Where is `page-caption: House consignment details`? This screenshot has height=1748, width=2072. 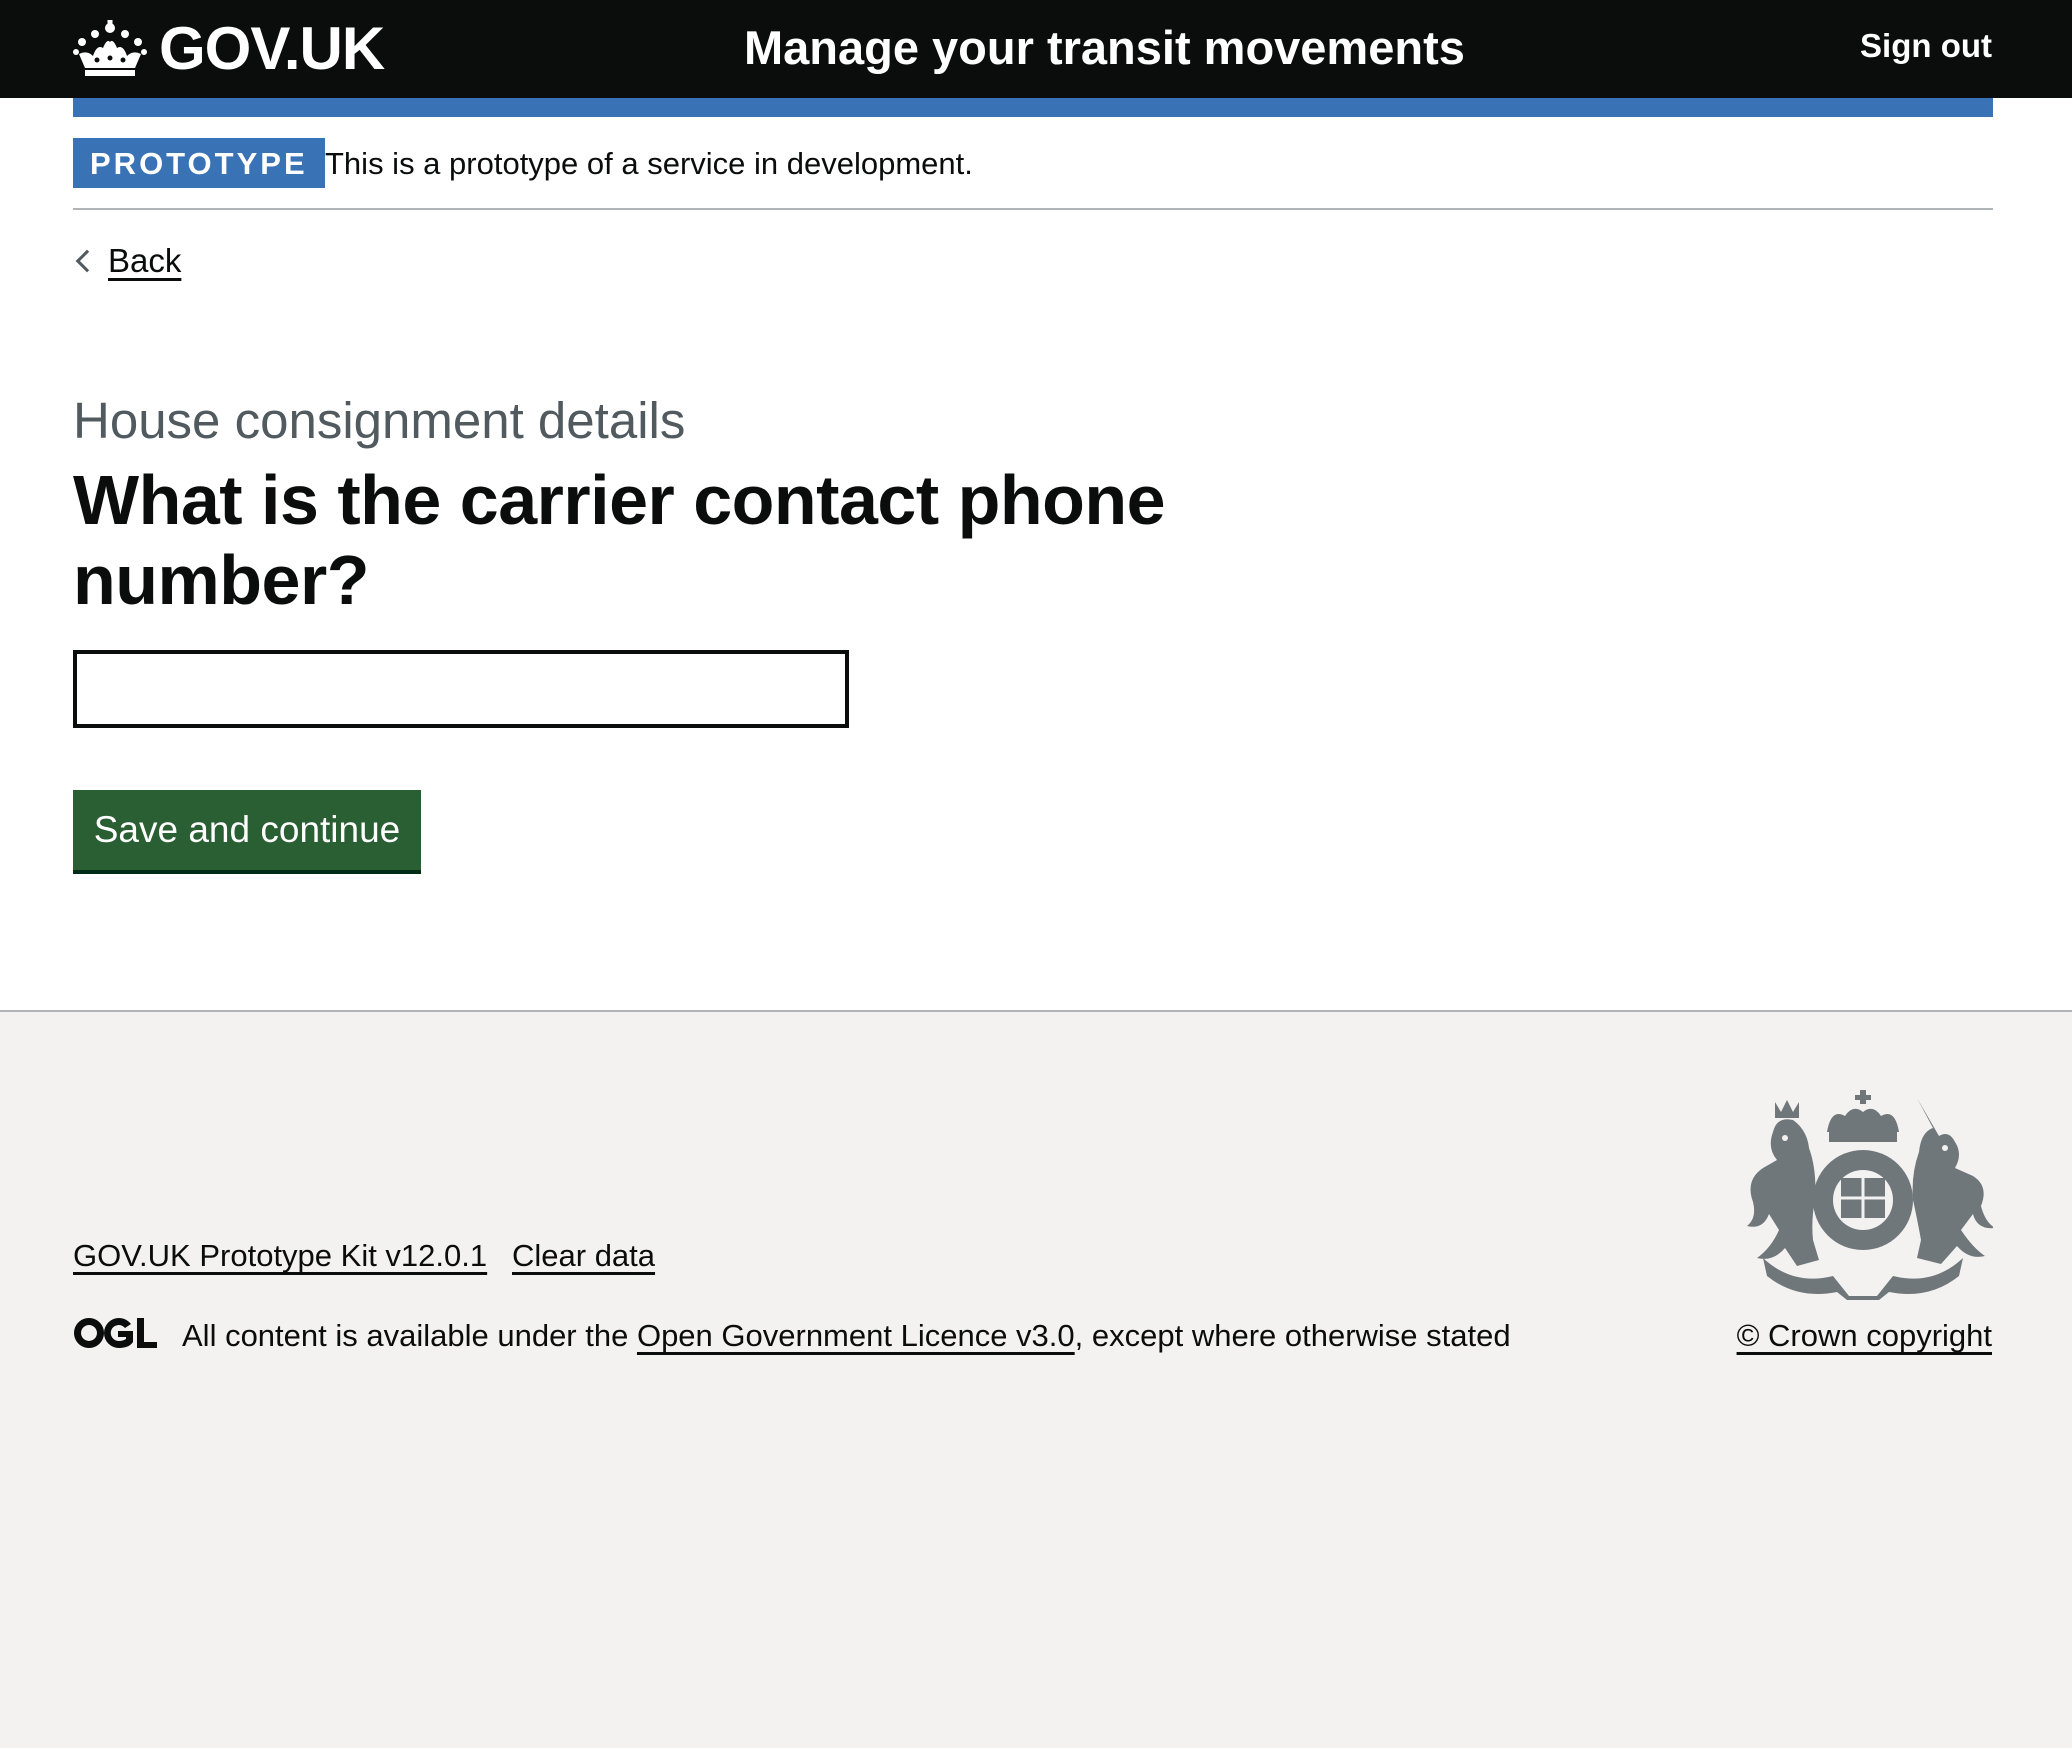
page-caption: House consignment details is located at coordinates (379, 420).